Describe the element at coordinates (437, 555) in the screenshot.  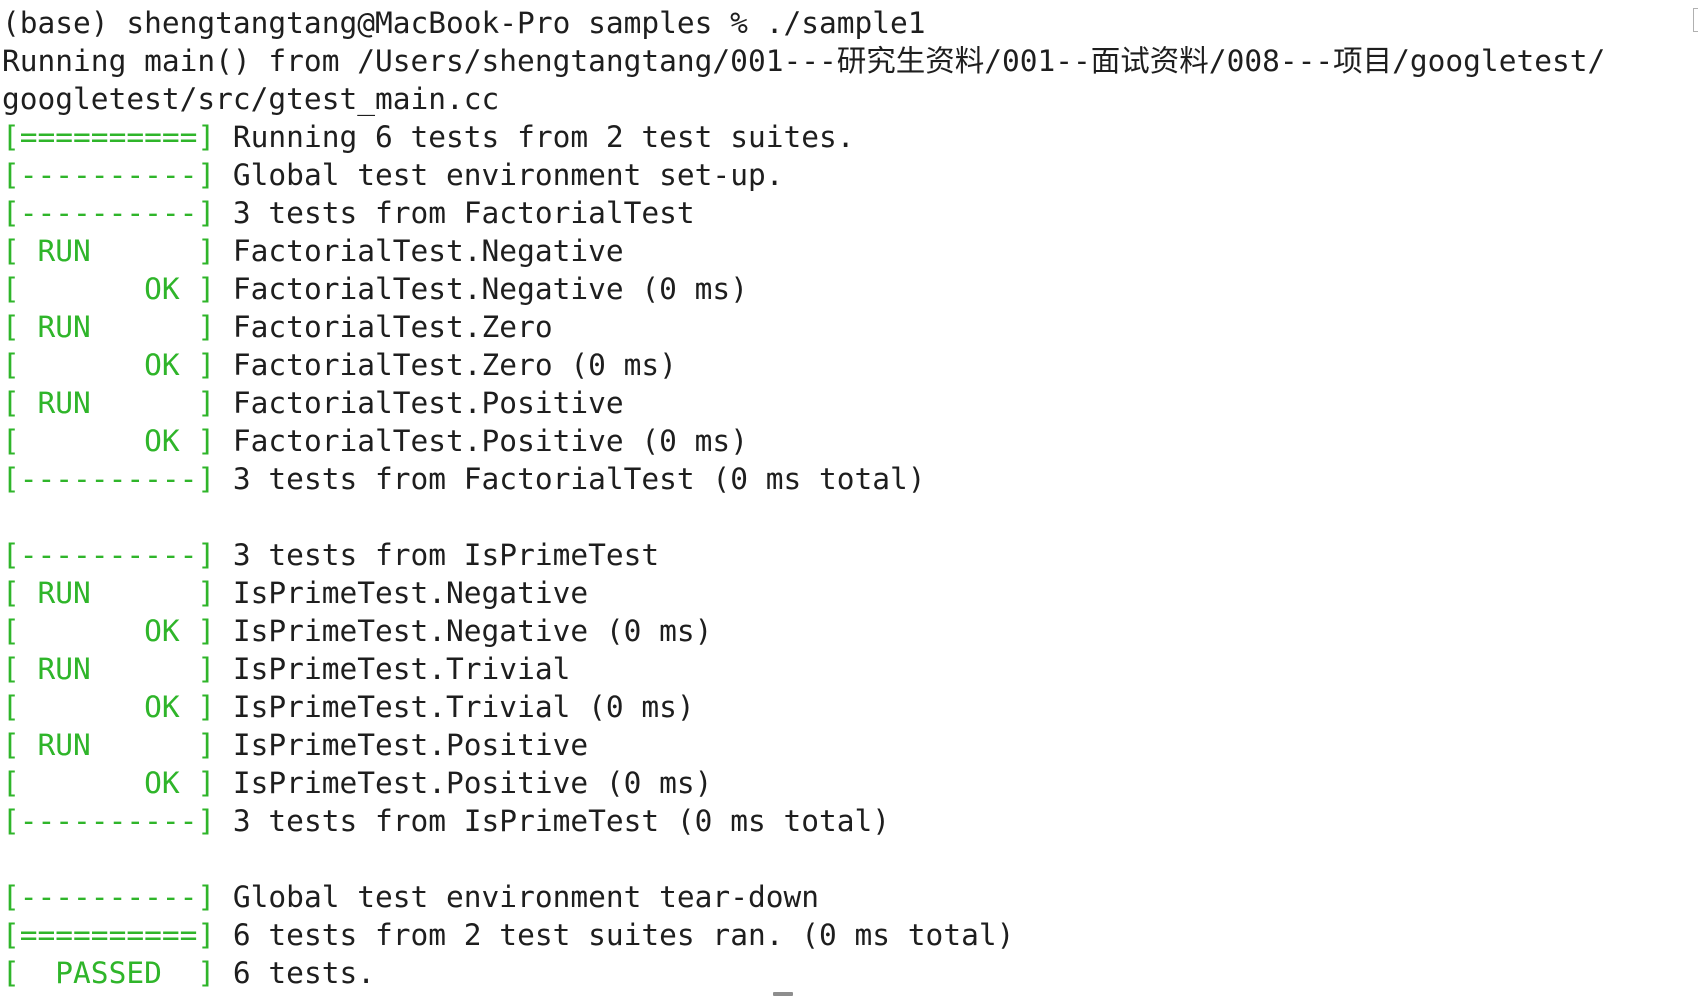
I see `test-message: 3 tests from IsPrimeTest` at that location.